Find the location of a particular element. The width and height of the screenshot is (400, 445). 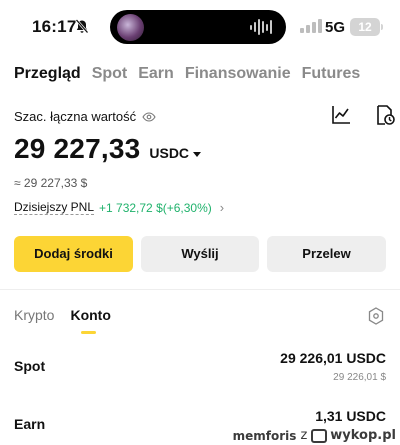

deposit-button: Dodaj środki is located at coordinates (73, 254).